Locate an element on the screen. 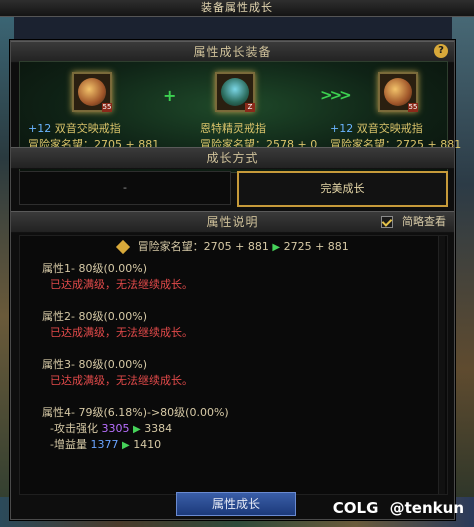  equip-slot-middle: Z is located at coordinates (235, 92).